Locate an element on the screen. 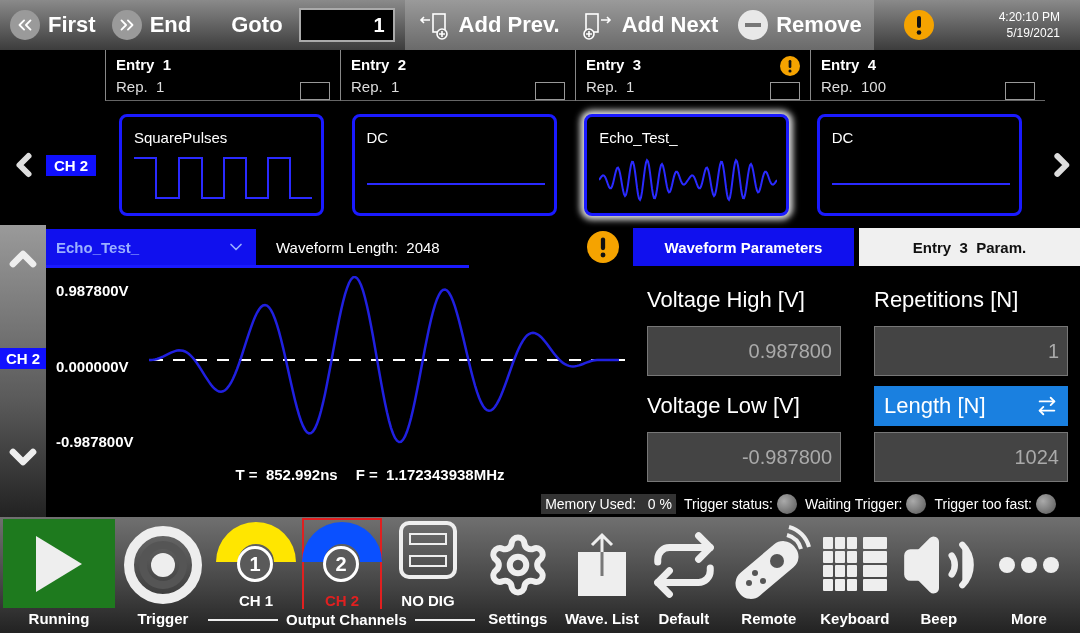 This screenshot has width=1080, height=633. frequency-readout: F = 1.172343938MHz is located at coordinates (430, 475).